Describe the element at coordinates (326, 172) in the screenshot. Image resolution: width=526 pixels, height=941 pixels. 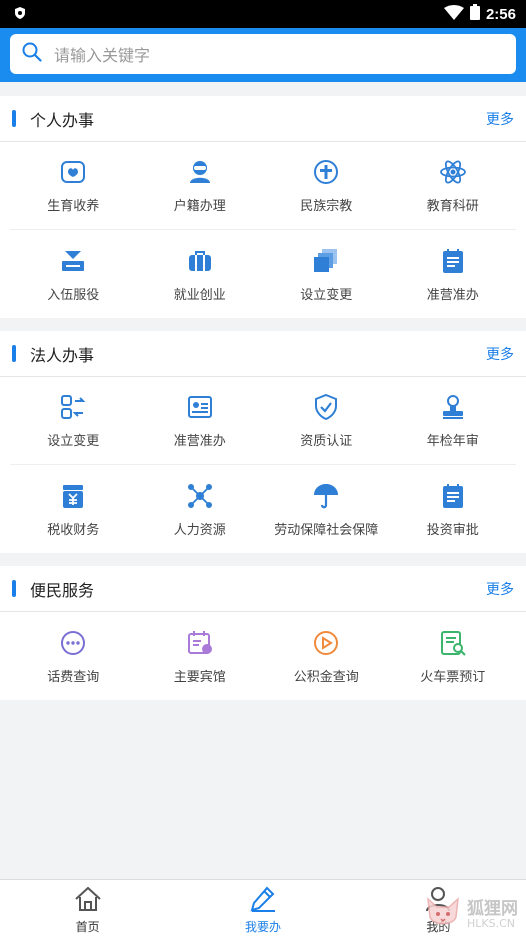
I see `religion-icon` at that location.